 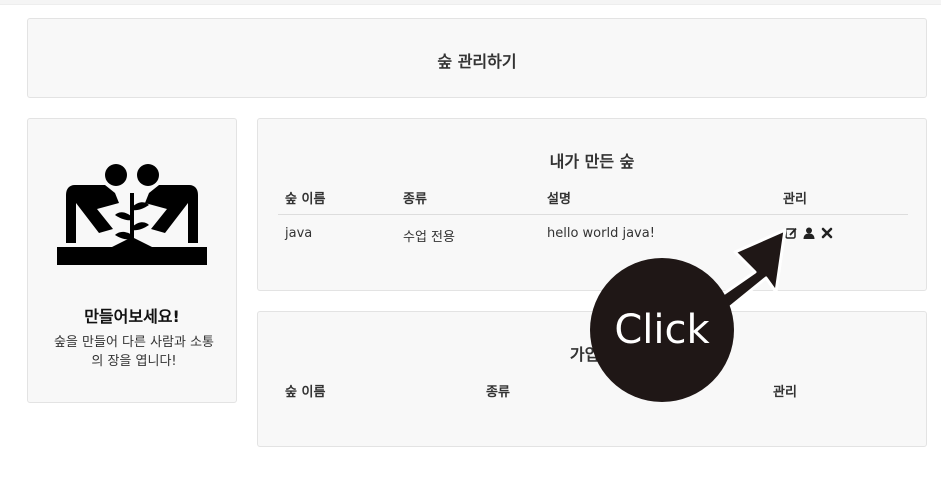 I want to click on joined-column-header-manage: 관리, so click(x=785, y=392).